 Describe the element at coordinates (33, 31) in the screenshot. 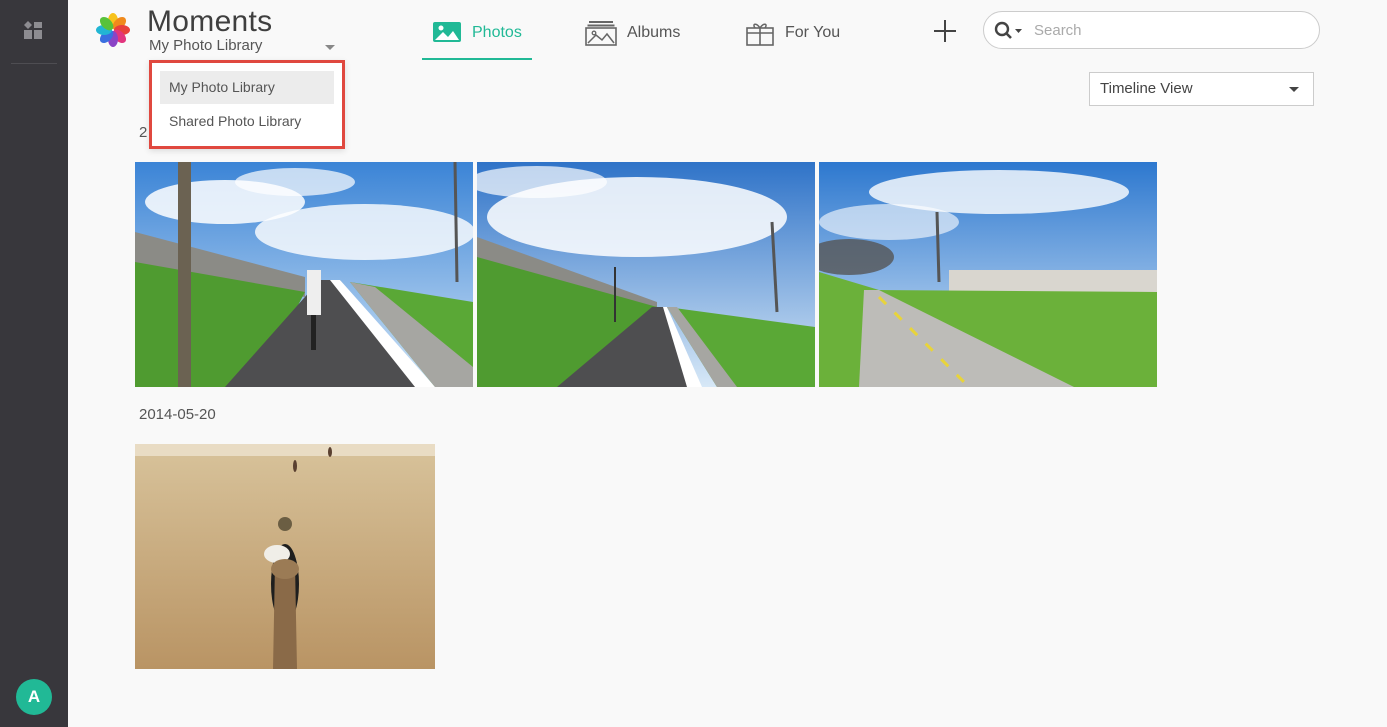

I see `apps-grid-icon` at that location.